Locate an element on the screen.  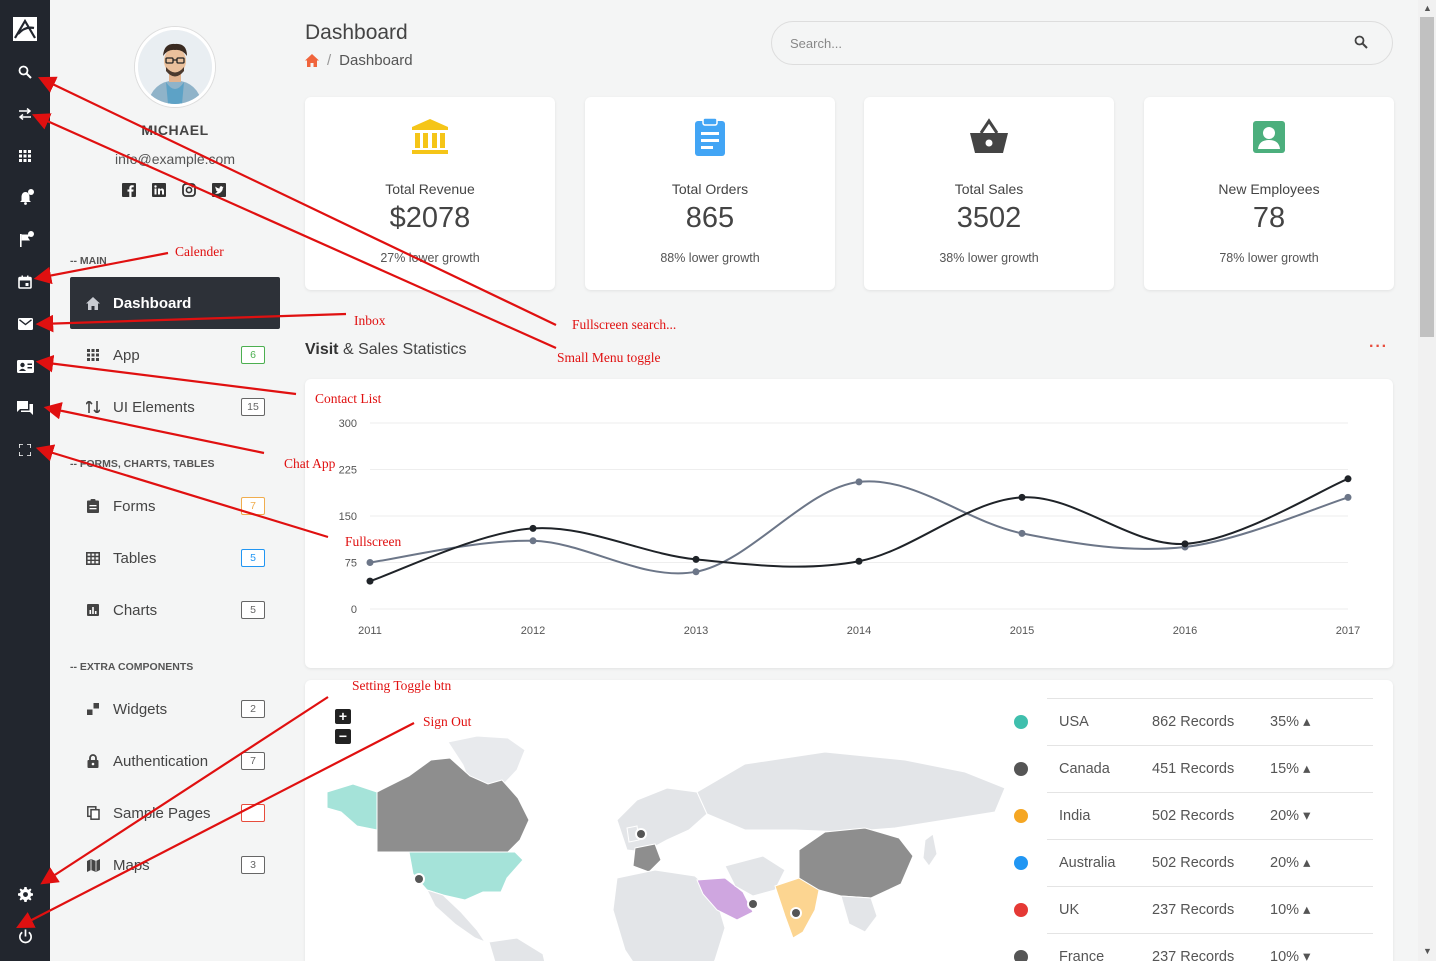
stat-card-revenue: Total Revenue $2078 27% lower growth is located at coordinates (430, 193).